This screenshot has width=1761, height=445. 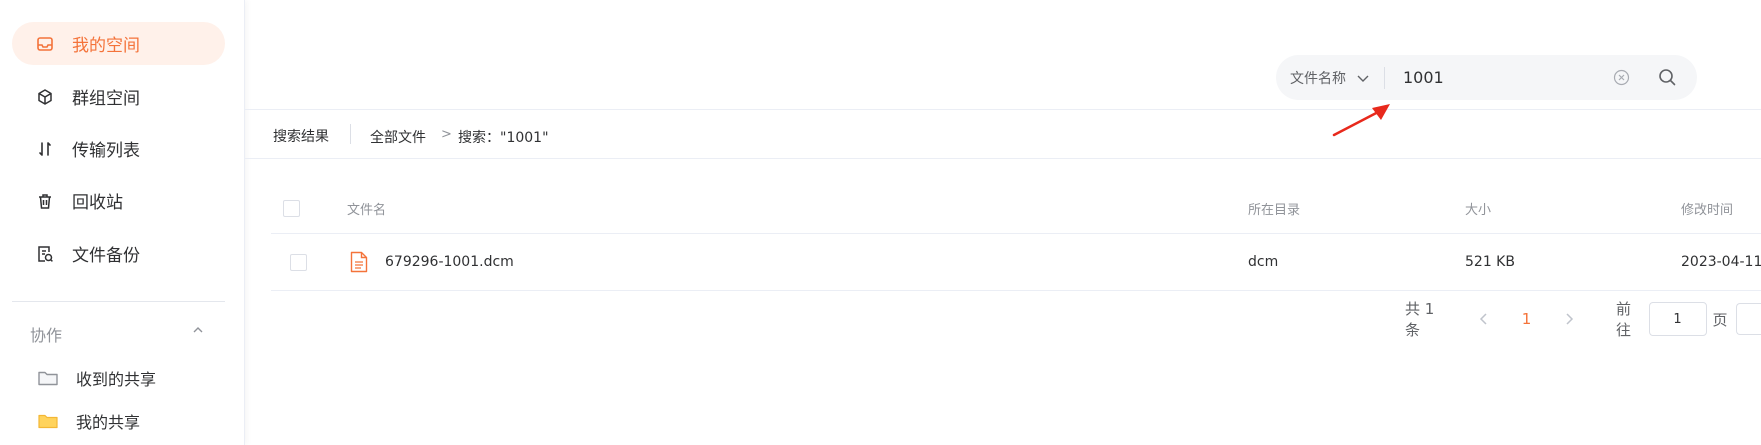 What do you see at coordinates (108, 422) in the screenshot?
I see `sidebar-item-label: 我的共享` at bounding box center [108, 422].